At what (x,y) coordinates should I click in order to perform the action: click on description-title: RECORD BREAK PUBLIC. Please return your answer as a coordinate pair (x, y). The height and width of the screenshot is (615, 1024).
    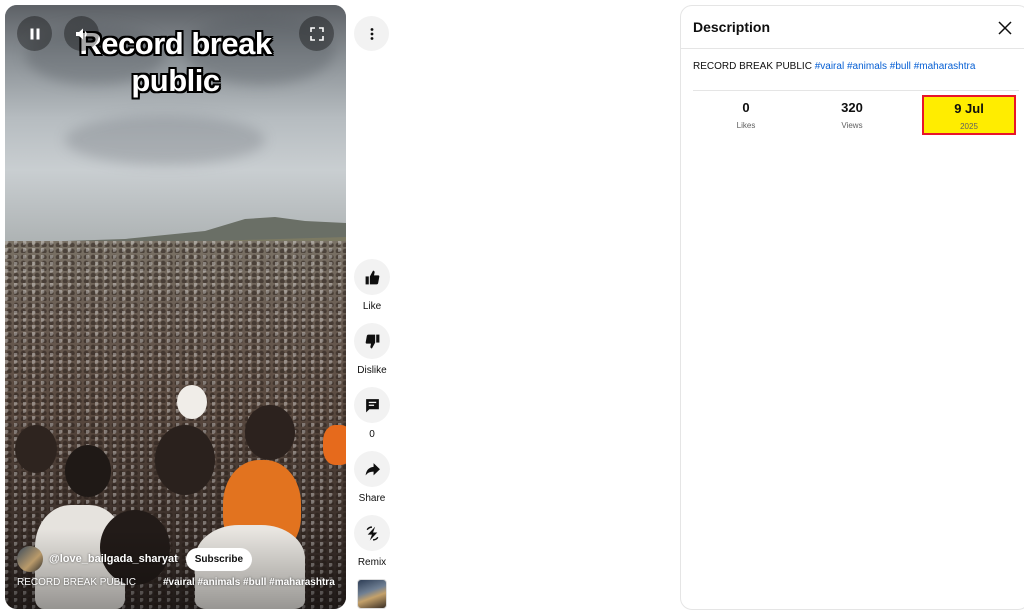
    Looking at the image, I should click on (752, 66).